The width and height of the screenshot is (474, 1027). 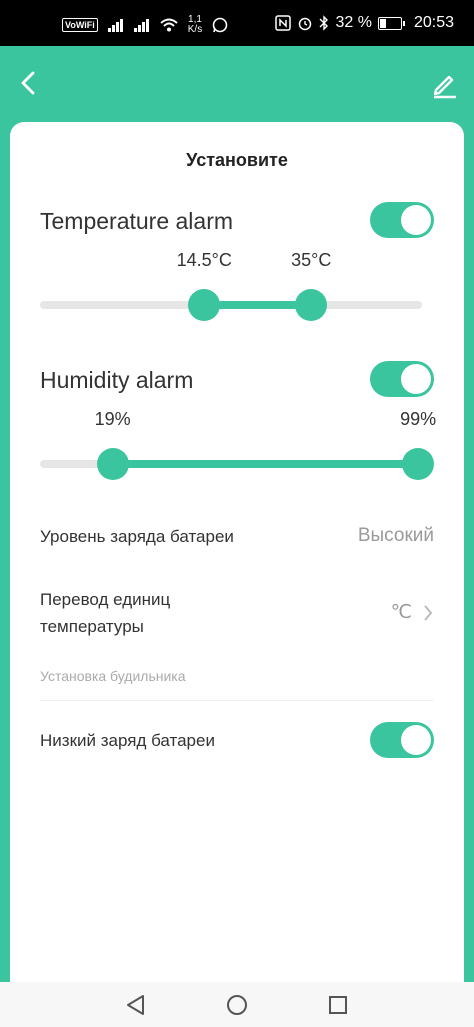 What do you see at coordinates (237, 700) in the screenshot?
I see `divider` at bounding box center [237, 700].